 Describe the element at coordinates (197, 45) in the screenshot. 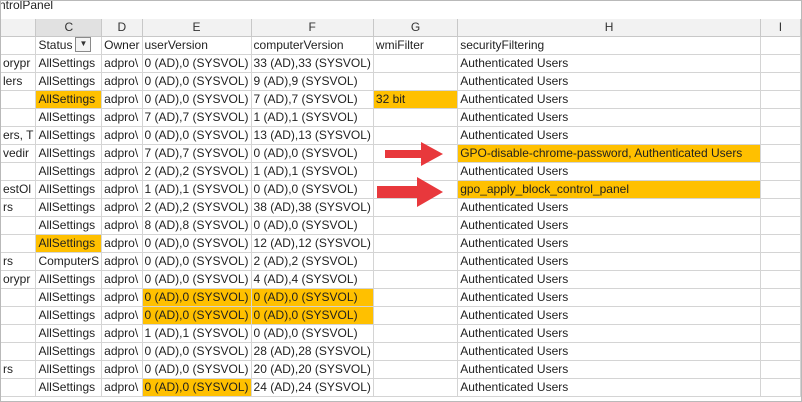

I see `header-cell: userVersion` at that location.